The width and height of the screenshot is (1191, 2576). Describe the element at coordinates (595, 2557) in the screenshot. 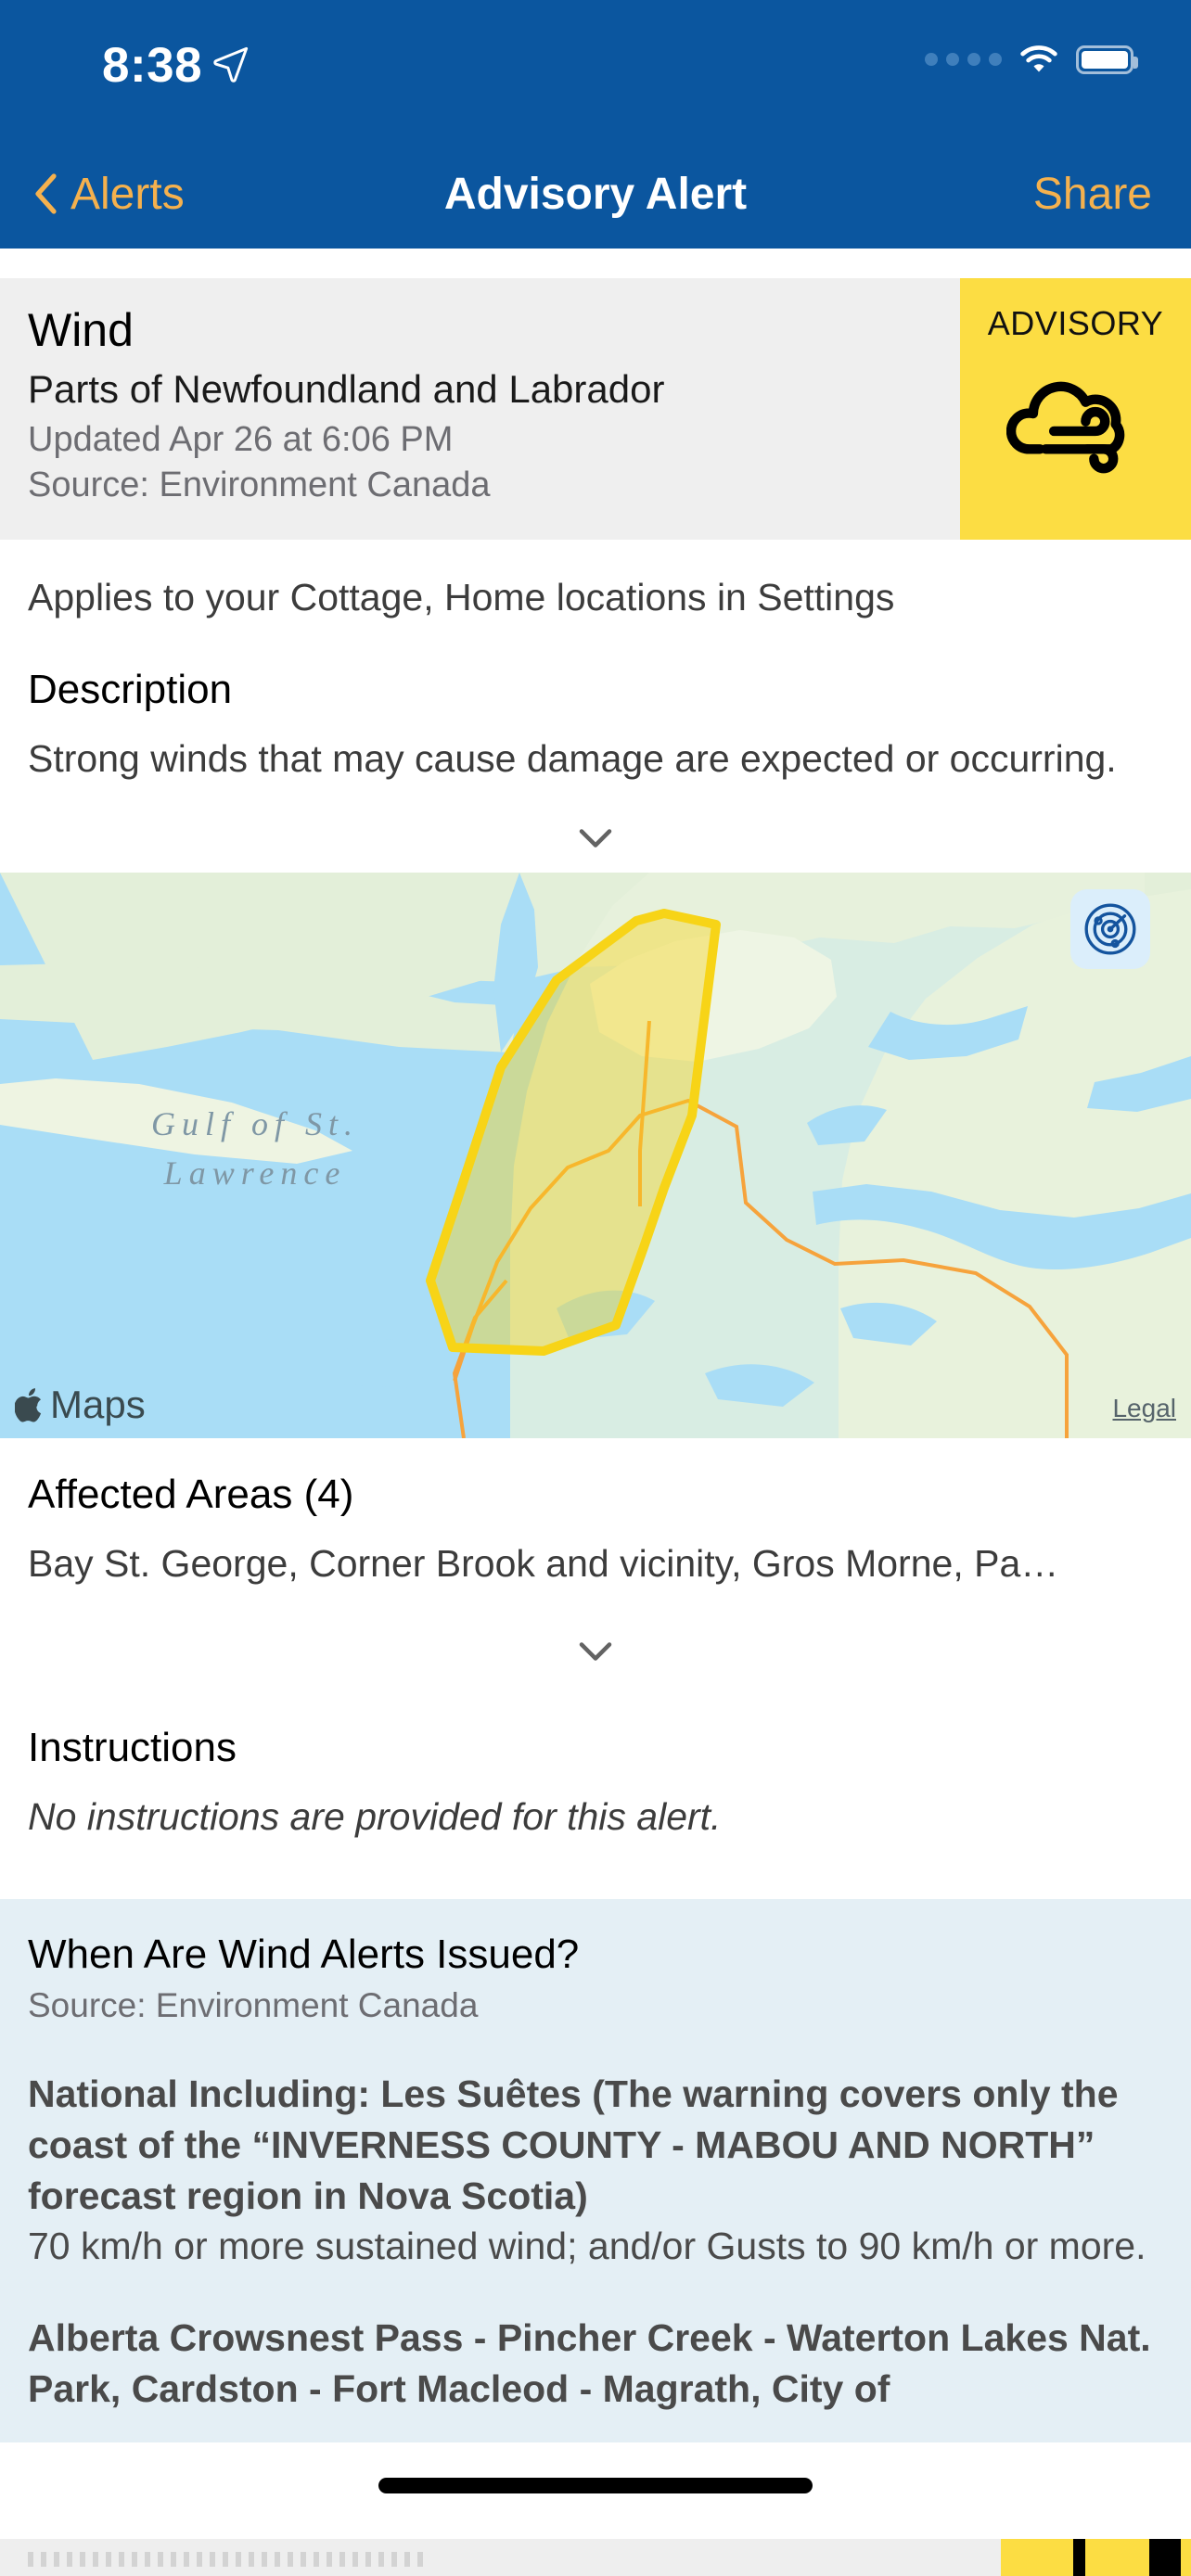

I see `background-app-peek` at that location.